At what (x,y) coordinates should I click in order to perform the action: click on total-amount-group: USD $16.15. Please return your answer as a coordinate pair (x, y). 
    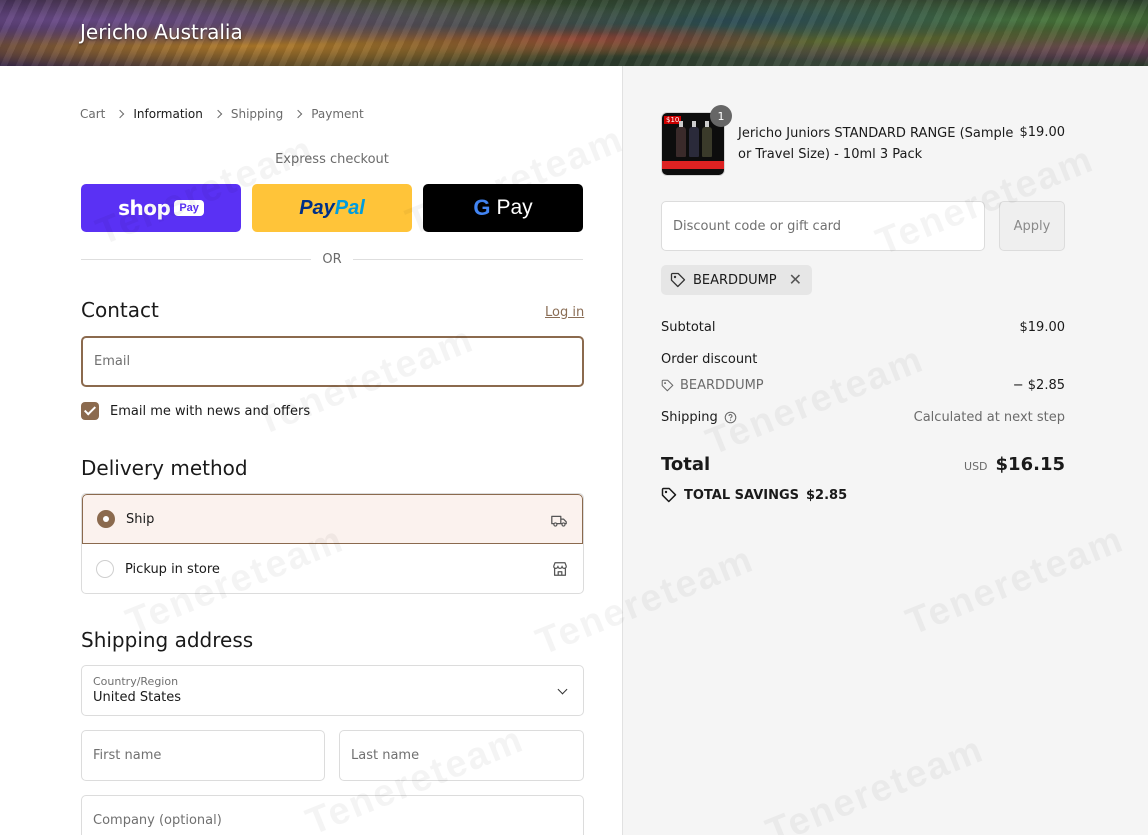
    Looking at the image, I should click on (1014, 464).